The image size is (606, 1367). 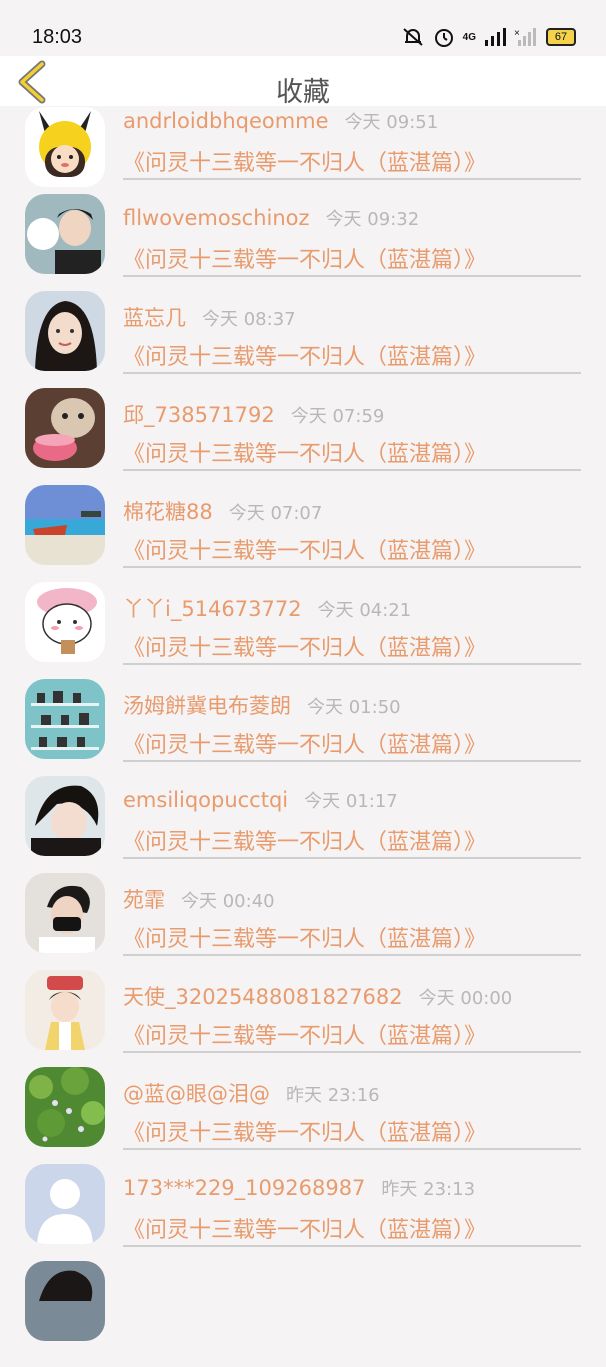 I want to click on username: 173***229_109268987, so click(x=244, y=1188).